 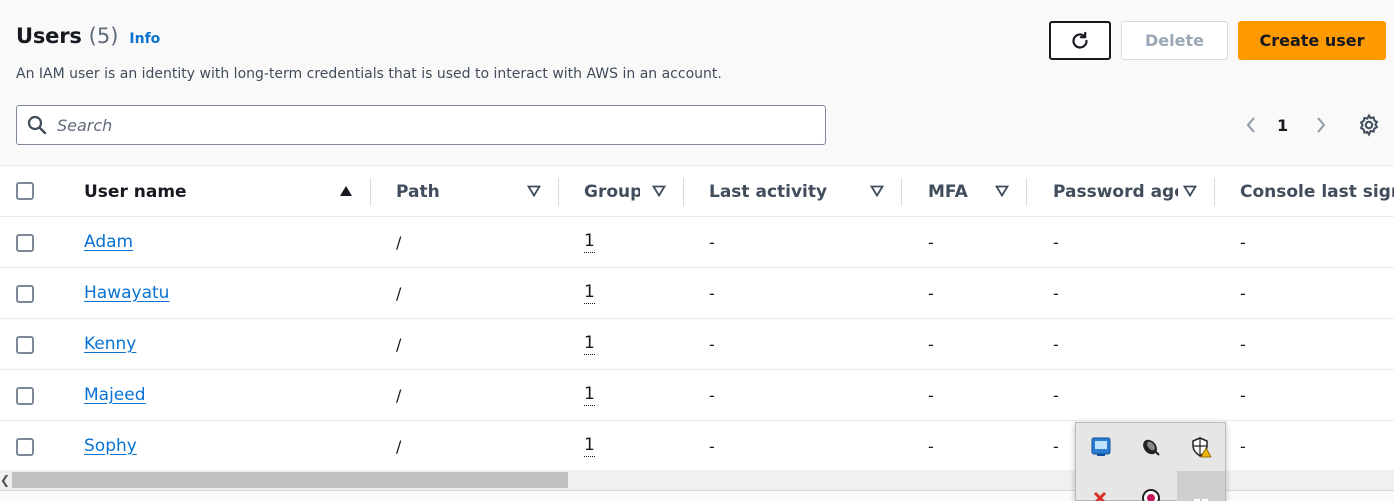 I want to click on system-tray-overflow, so click(x=1150, y=461).